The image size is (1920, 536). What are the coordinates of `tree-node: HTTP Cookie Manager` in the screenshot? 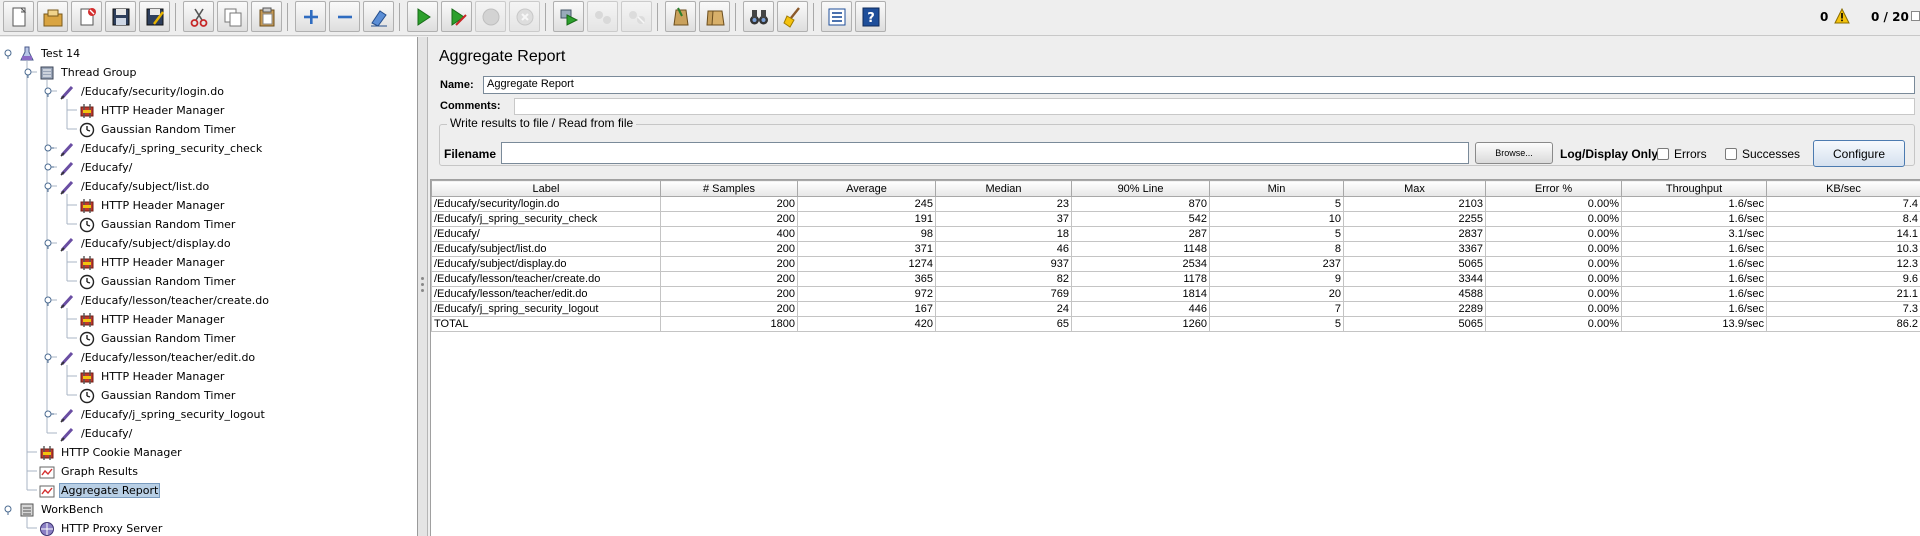 It's located at (111, 452).